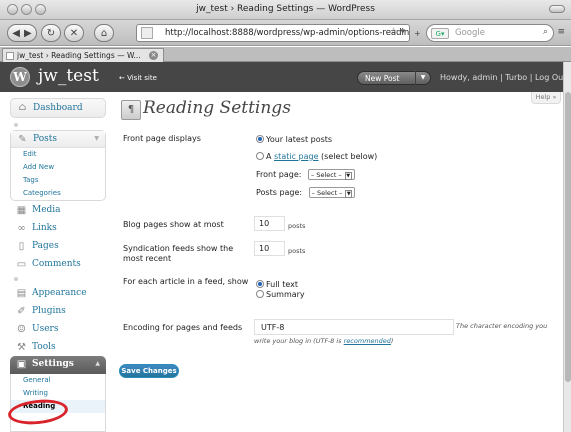 This screenshot has width=571, height=432. I want to click on reading-settings-icon: ¶, so click(131, 110).